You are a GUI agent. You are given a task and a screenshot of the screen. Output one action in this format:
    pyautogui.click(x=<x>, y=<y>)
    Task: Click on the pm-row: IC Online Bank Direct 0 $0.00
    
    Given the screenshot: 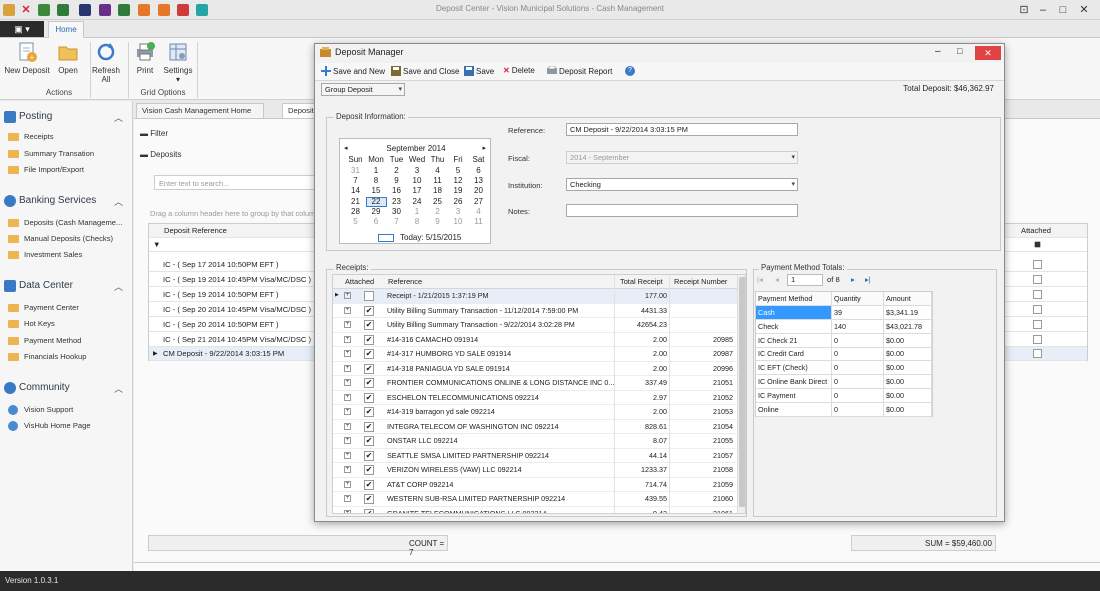 What is the action you would take?
    pyautogui.click(x=844, y=382)
    